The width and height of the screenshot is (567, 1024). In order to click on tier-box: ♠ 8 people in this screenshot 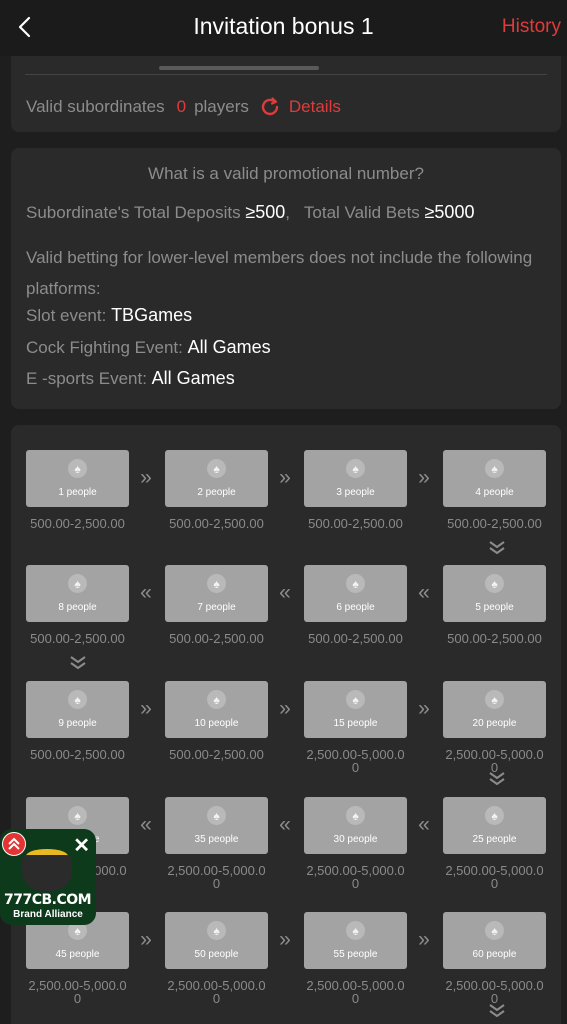, I will do `click(77, 593)`.